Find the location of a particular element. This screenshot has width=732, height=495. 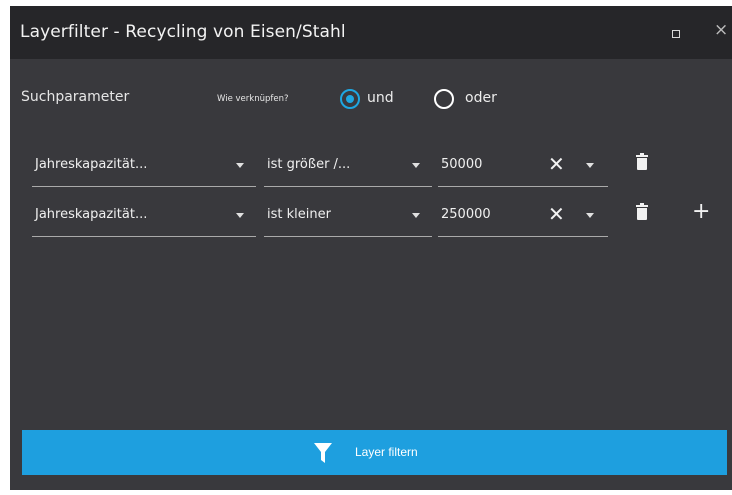

dialog-title: Layerfilter - Recycling von Eisen/Stahl is located at coordinates (183, 32).